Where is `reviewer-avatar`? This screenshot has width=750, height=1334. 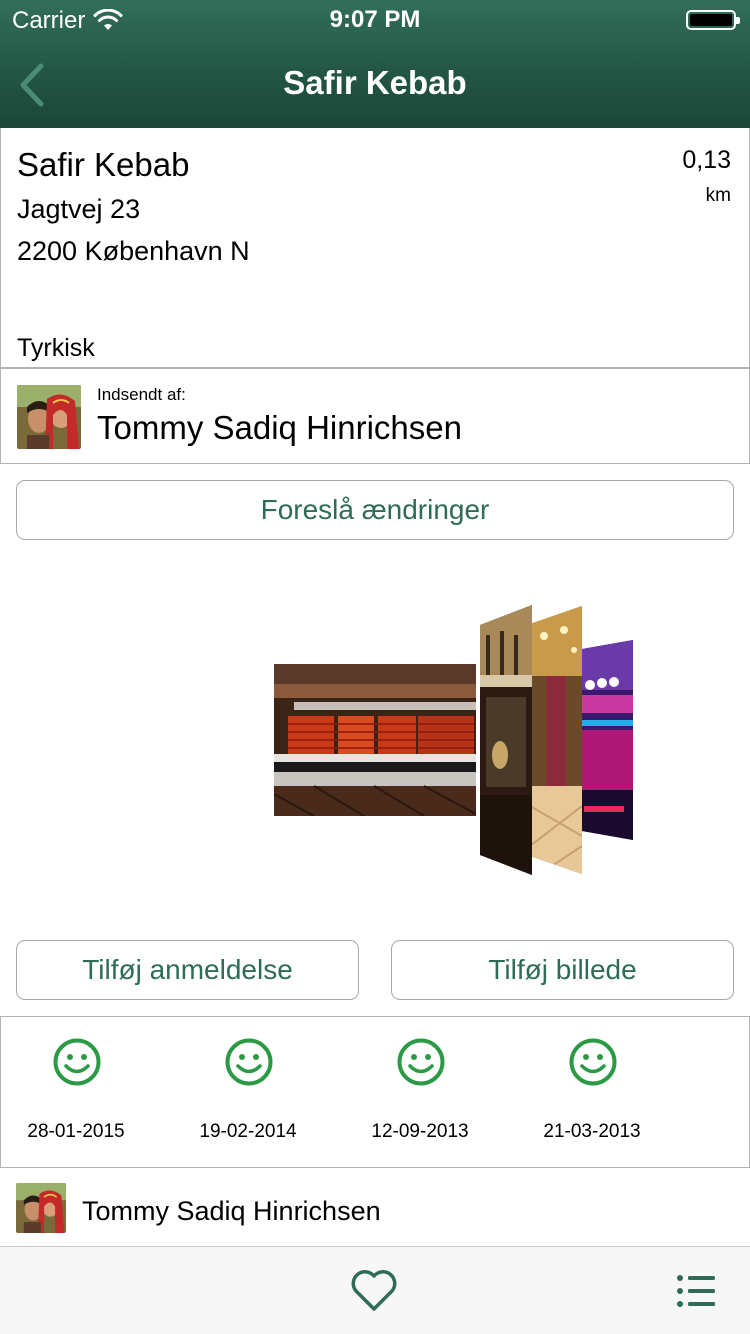
reviewer-avatar is located at coordinates (41, 1208).